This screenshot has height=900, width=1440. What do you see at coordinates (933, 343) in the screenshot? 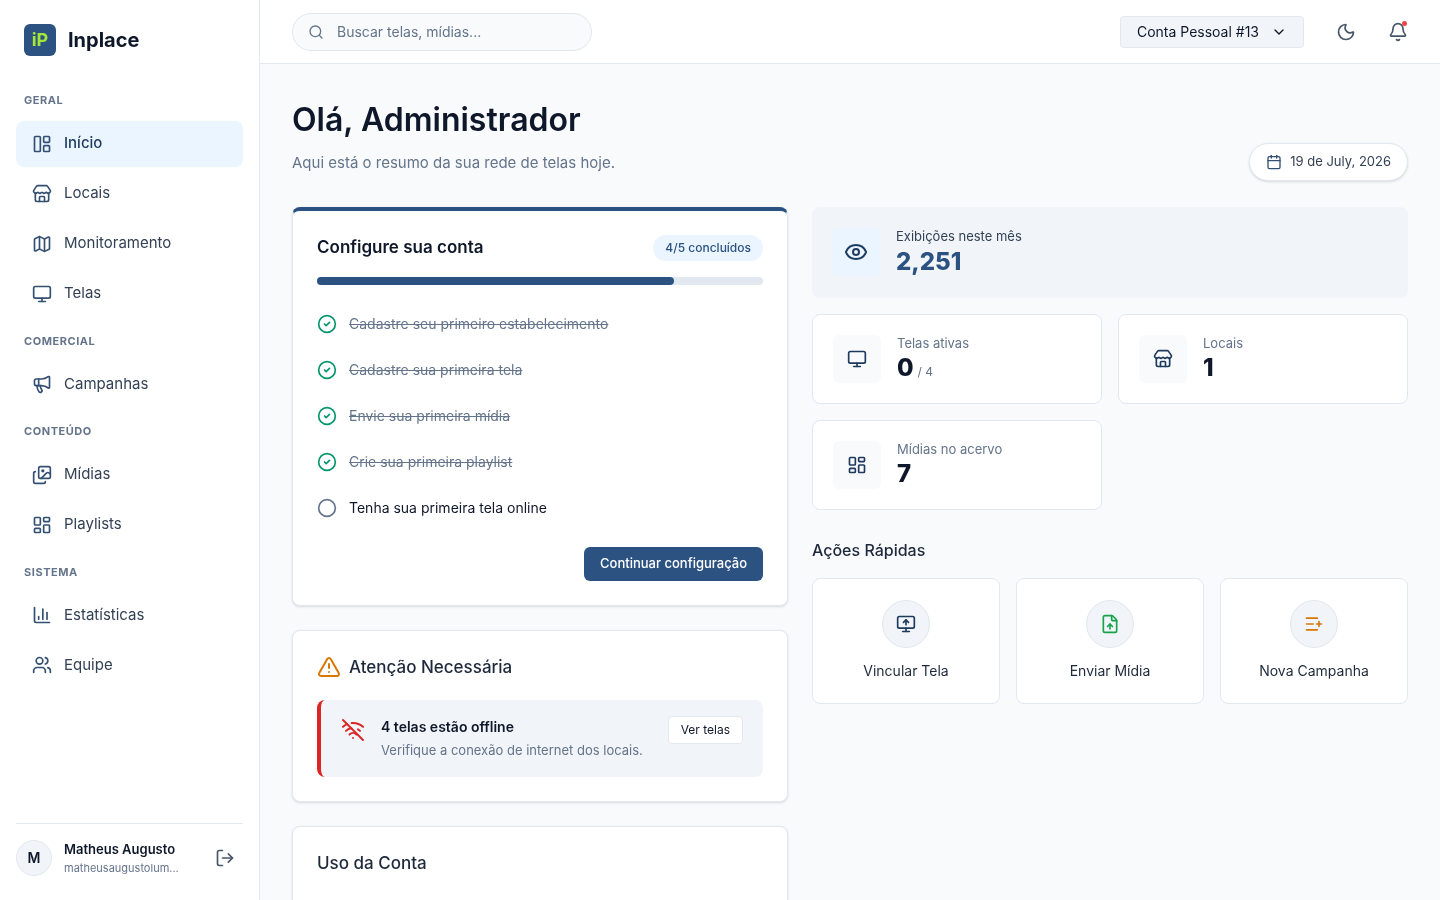
I see `stat-label: Telas ativas` at bounding box center [933, 343].